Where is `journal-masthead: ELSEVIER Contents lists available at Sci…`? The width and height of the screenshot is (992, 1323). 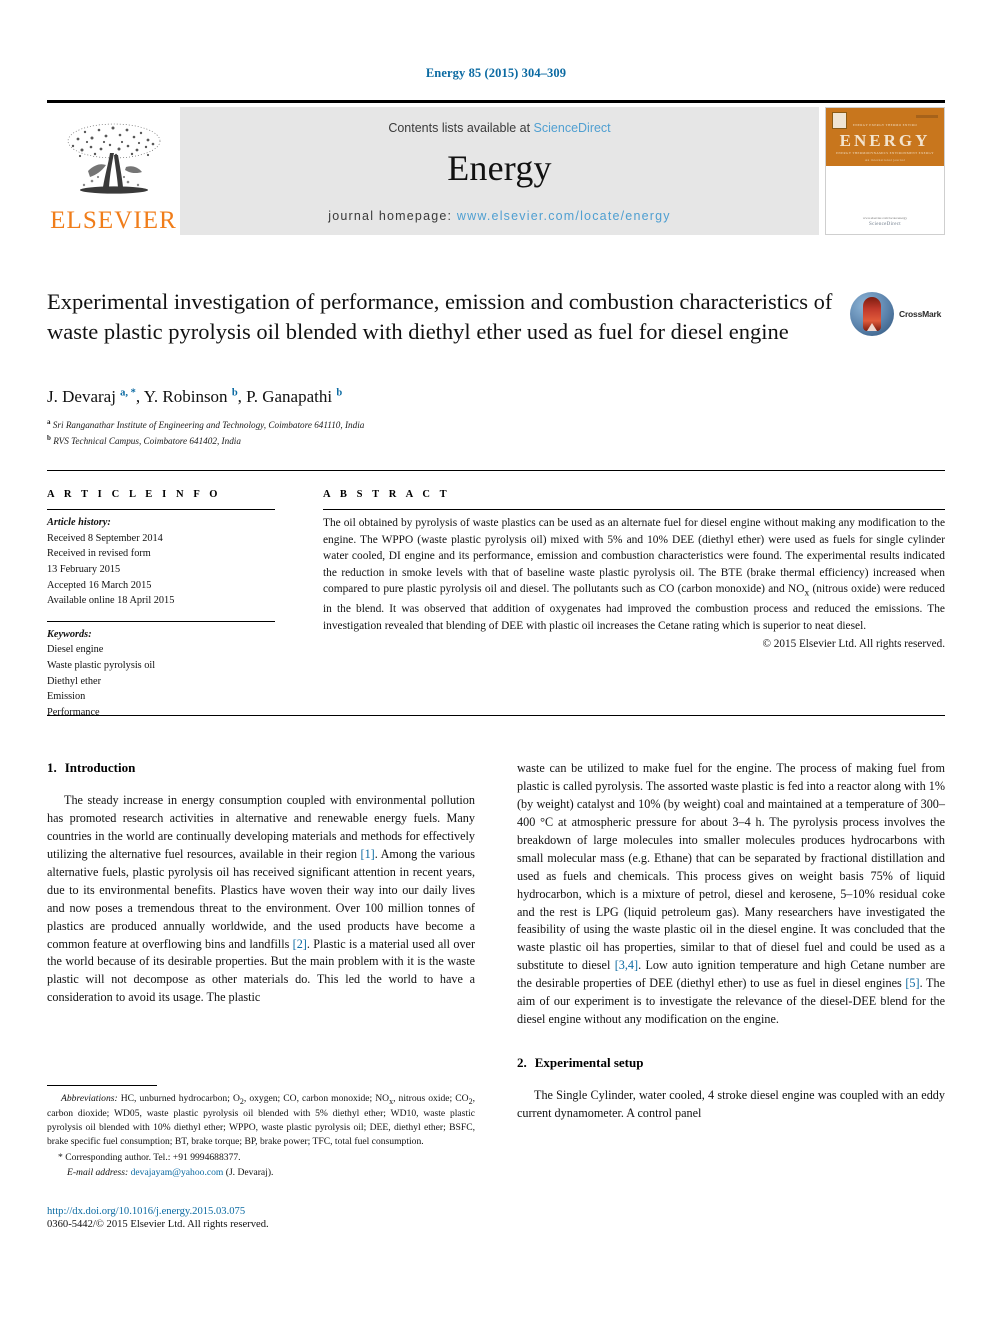
journal-masthead: ELSEVIER Contents lists available at Sci… is located at coordinates (496, 167).